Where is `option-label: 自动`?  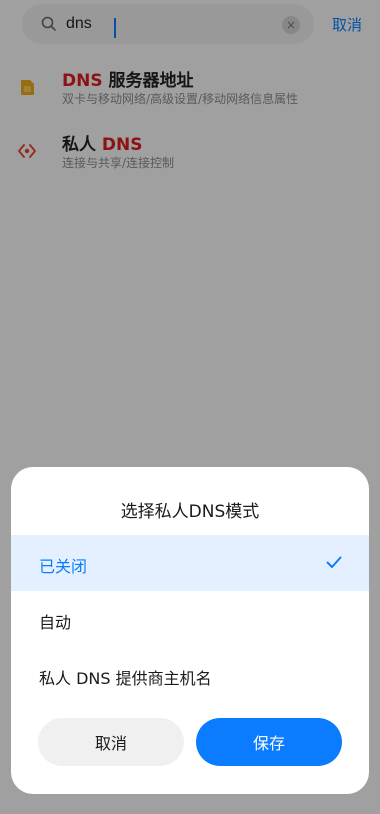
option-label: 自动 is located at coordinates (55, 622).